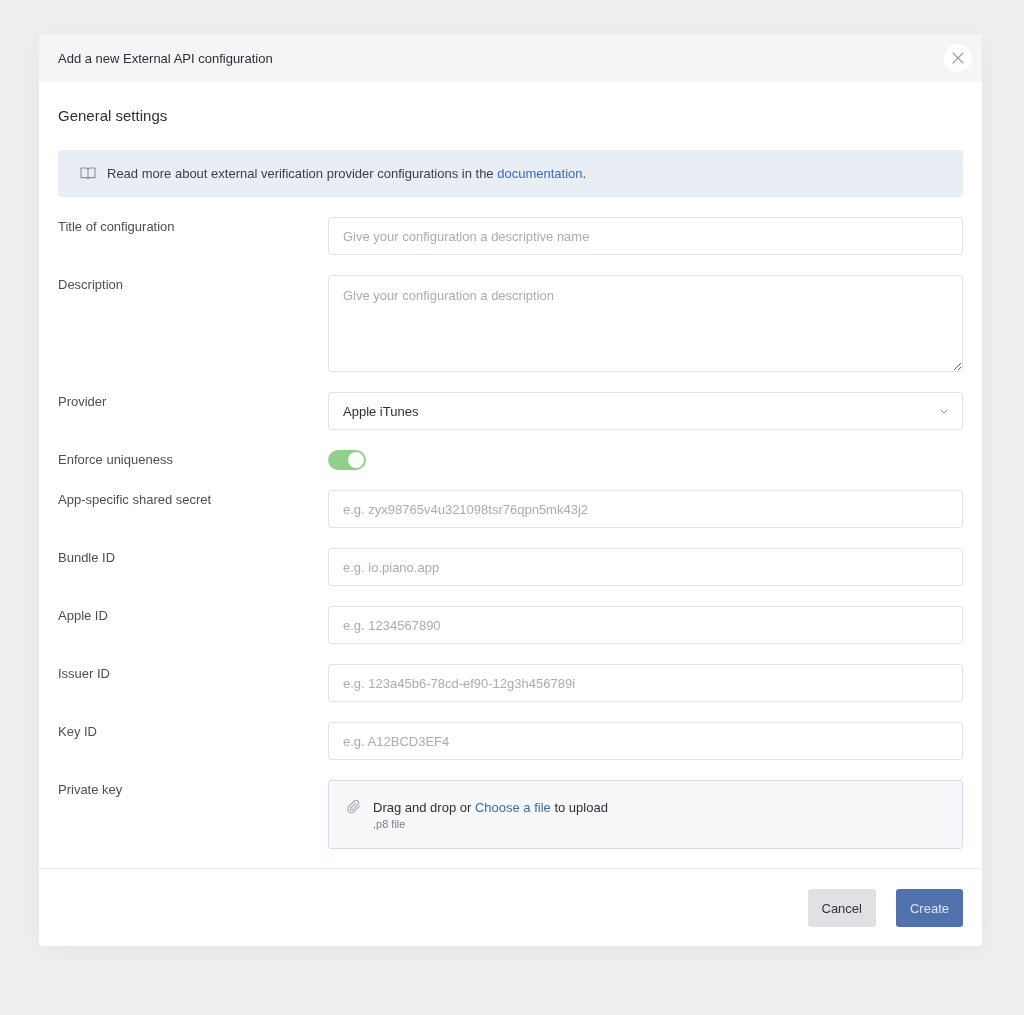 The width and height of the screenshot is (1024, 1015). I want to click on text-input: e.g. A12BCD3EF4, so click(645, 741).